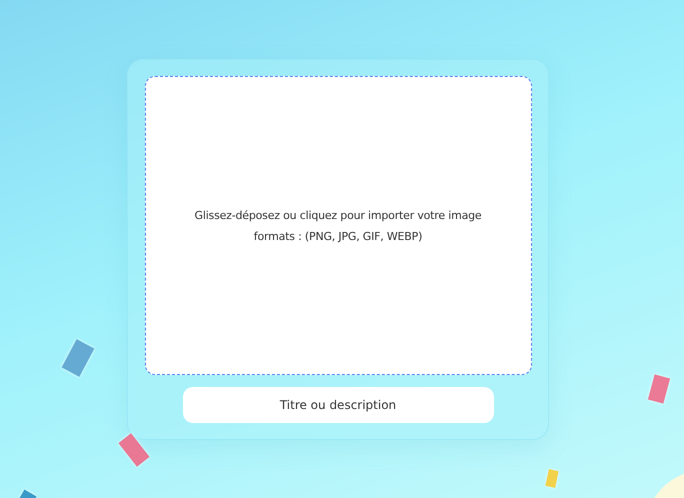 The image size is (684, 498). Describe the element at coordinates (338, 405) in the screenshot. I see `input-field: Titre ou description` at that location.